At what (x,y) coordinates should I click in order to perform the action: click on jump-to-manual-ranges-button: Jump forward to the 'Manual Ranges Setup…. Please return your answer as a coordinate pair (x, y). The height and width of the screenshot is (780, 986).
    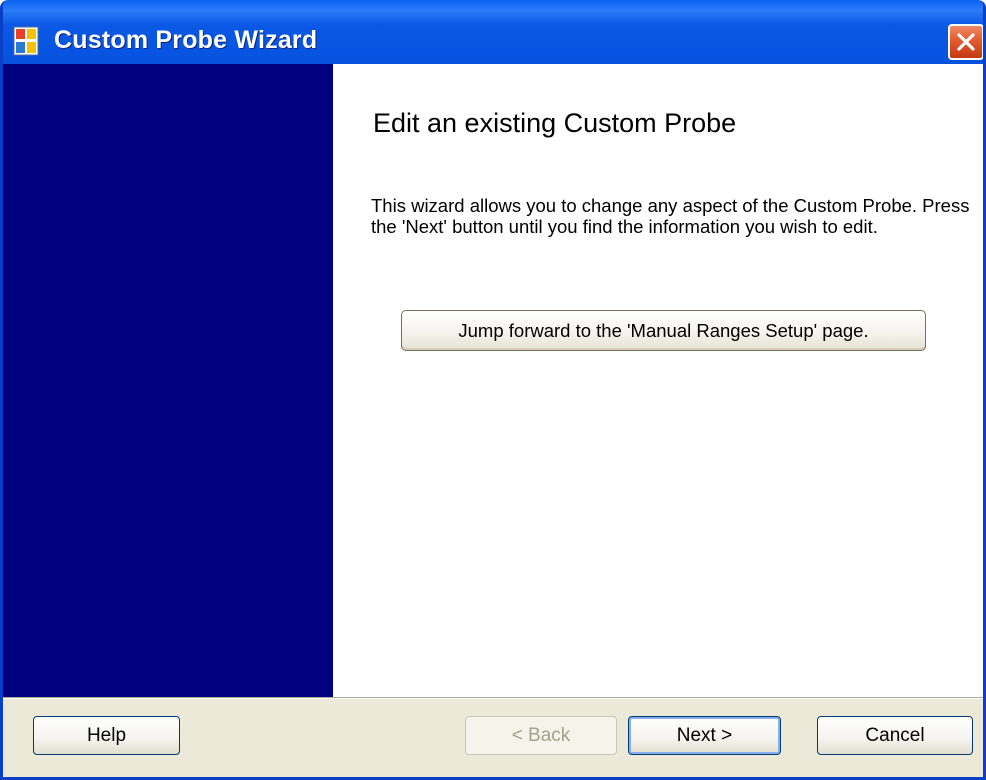
    Looking at the image, I should click on (663, 330).